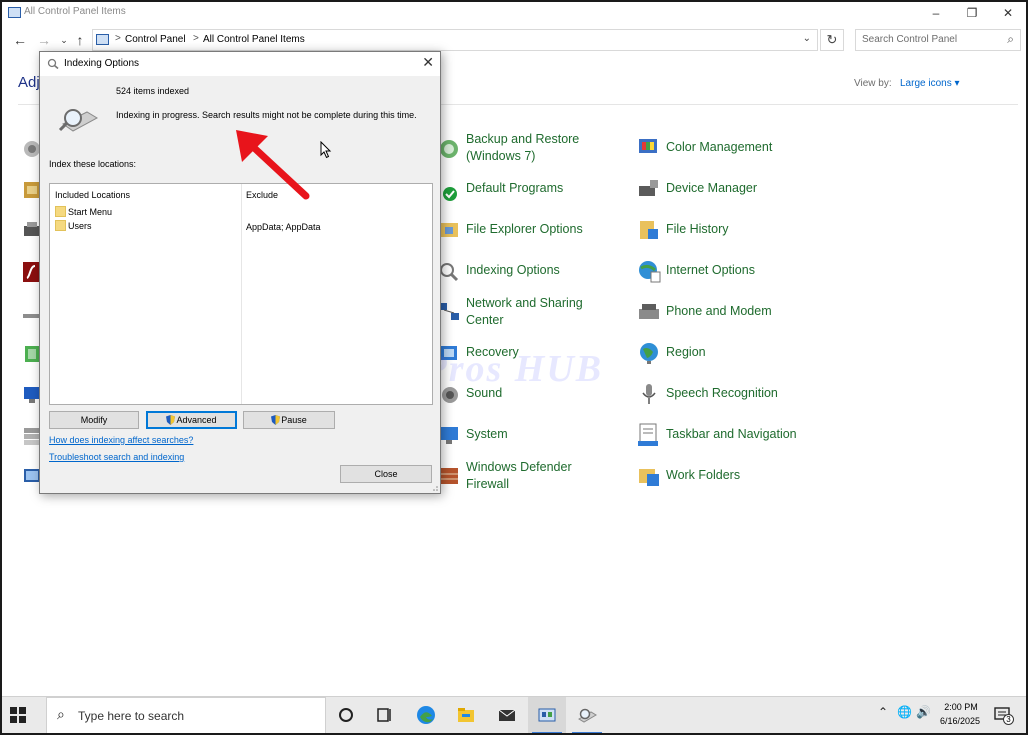  What do you see at coordinates (53, 63) in the screenshot?
I see `indexing-icon` at bounding box center [53, 63].